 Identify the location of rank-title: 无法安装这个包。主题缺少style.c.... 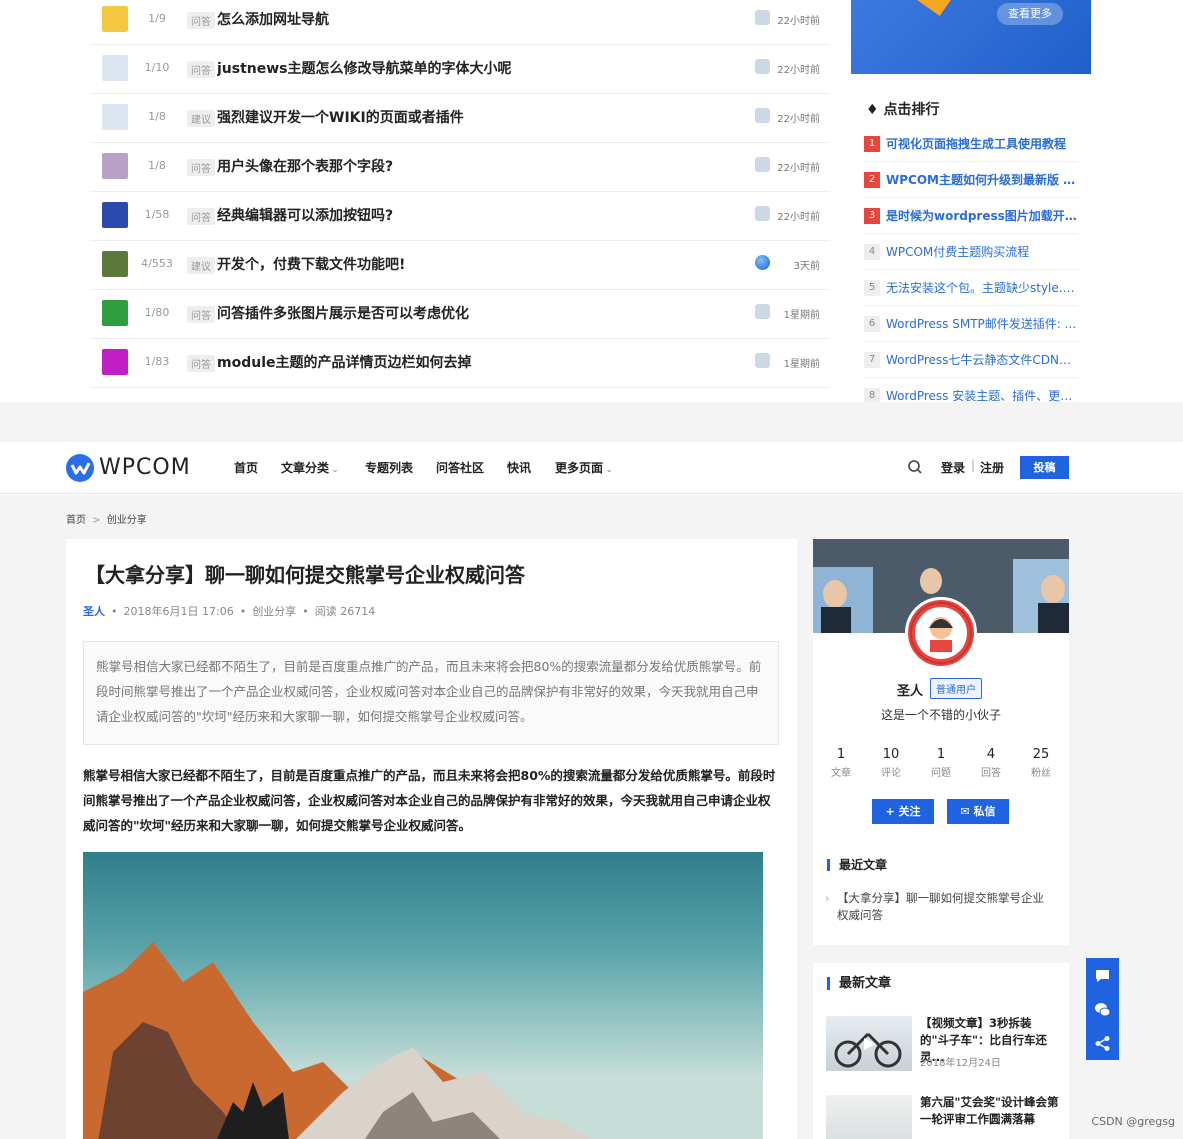
(982, 288).